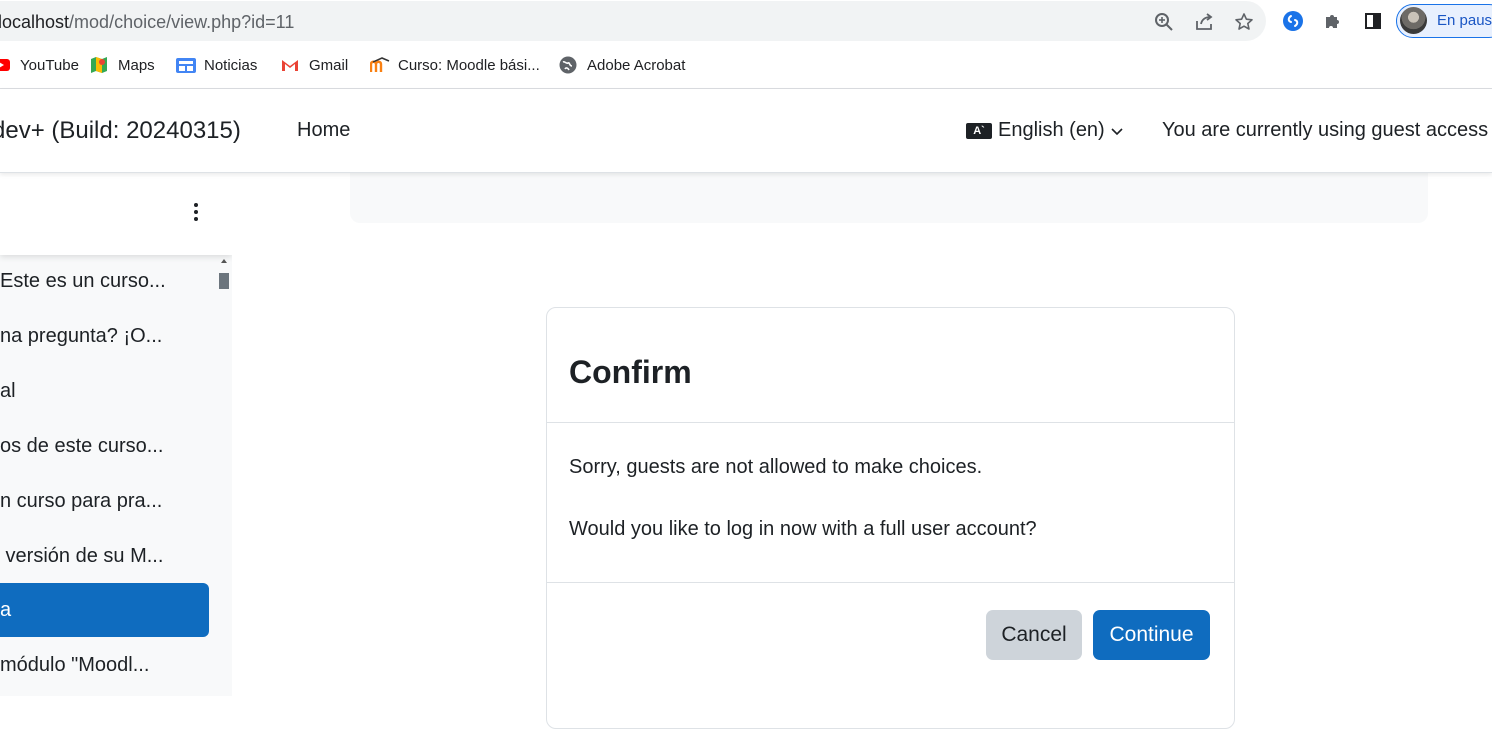 Image resolution: width=1492 pixels, height=729 pixels. I want to click on avatar, so click(1413, 20).